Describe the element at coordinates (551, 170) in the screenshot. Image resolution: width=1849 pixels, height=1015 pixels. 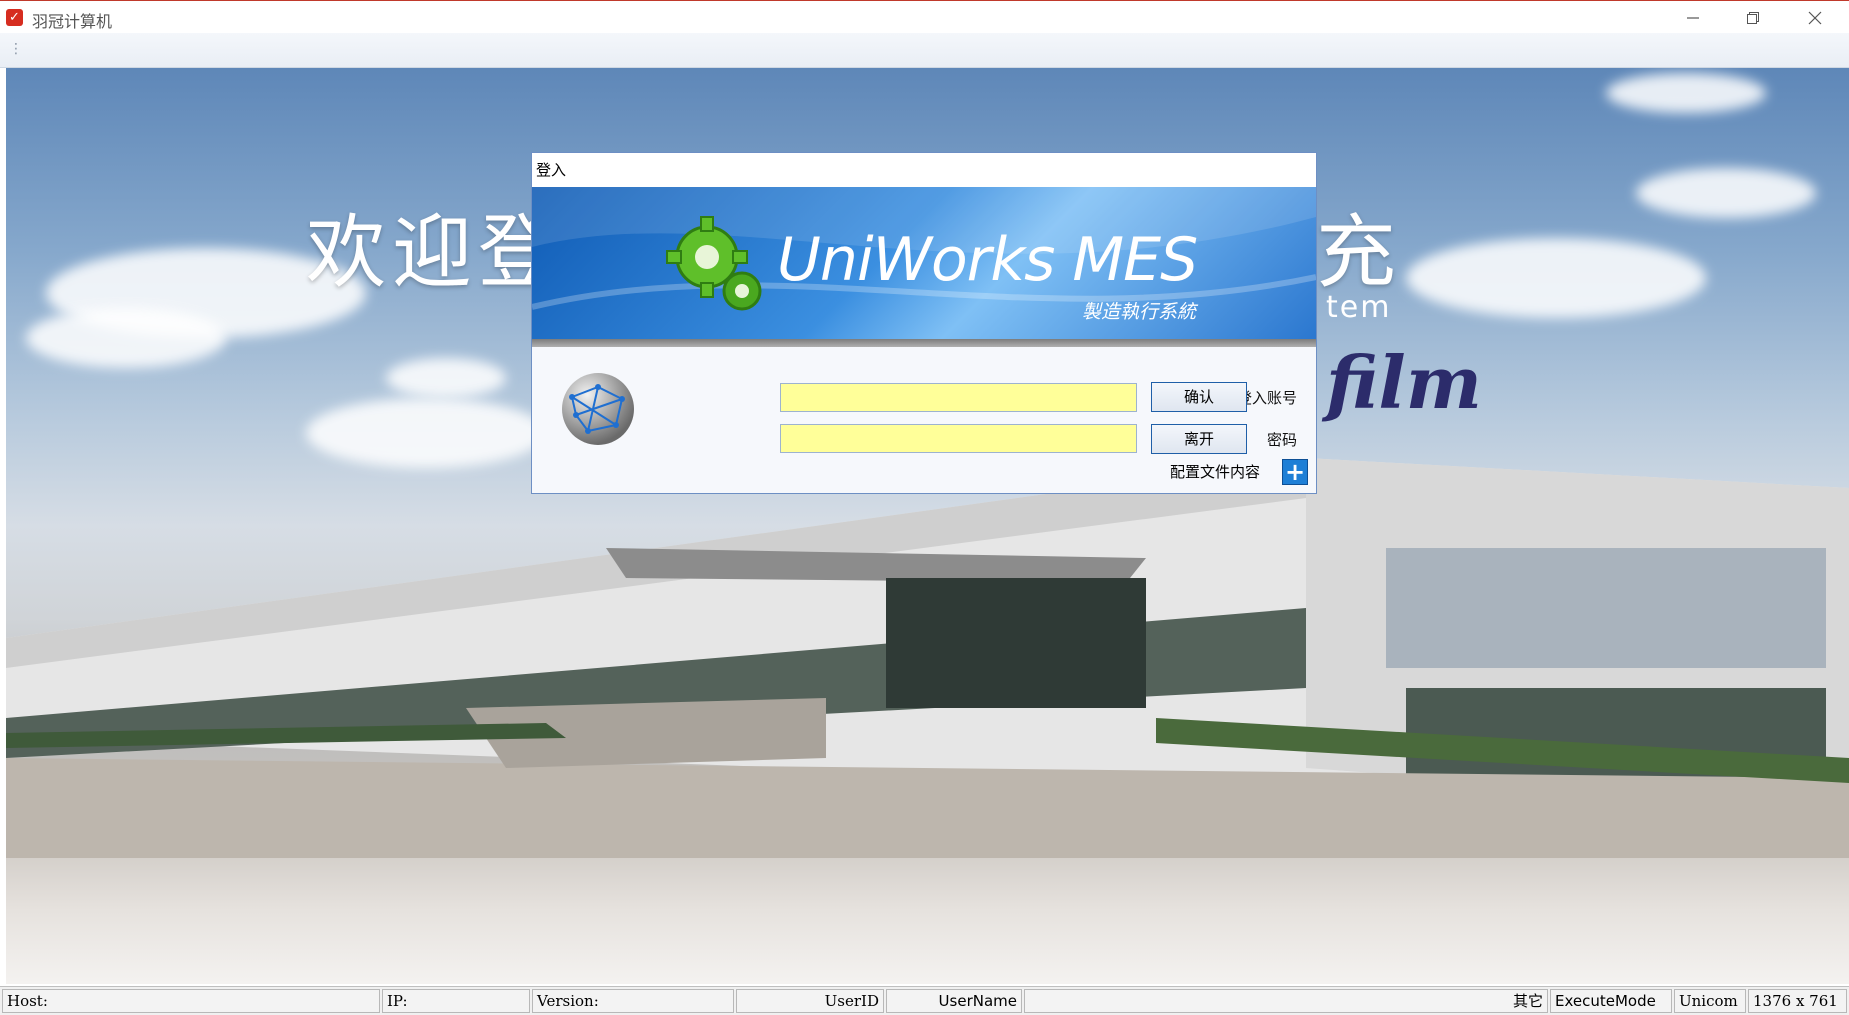
I see `dialog-title: 登入` at that location.